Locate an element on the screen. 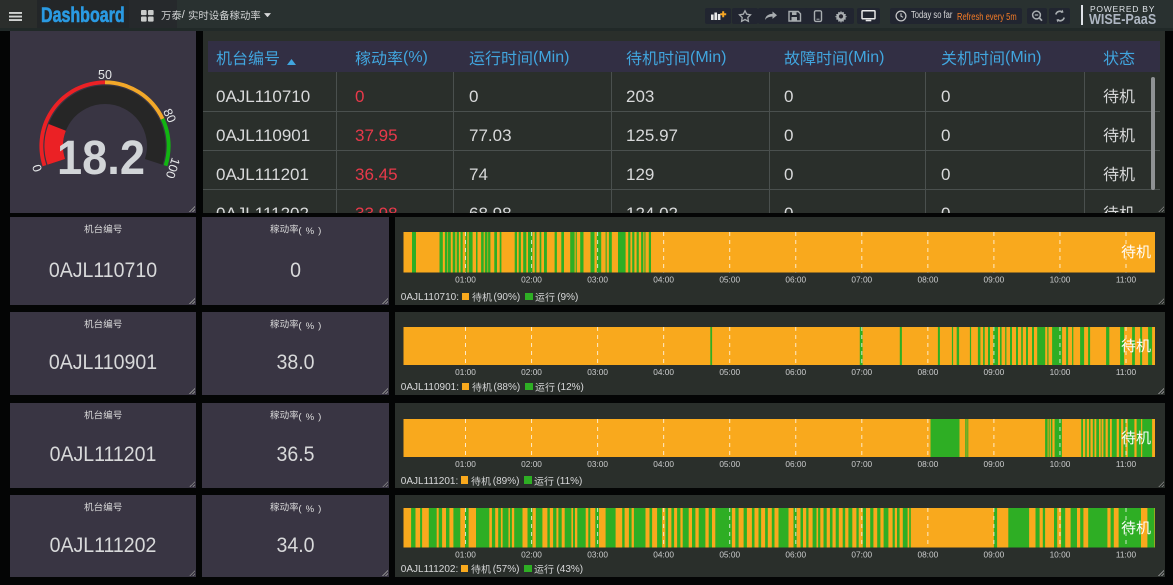 The width and height of the screenshot is (1173, 585). svg-text: 50 is located at coordinates (105, 75).